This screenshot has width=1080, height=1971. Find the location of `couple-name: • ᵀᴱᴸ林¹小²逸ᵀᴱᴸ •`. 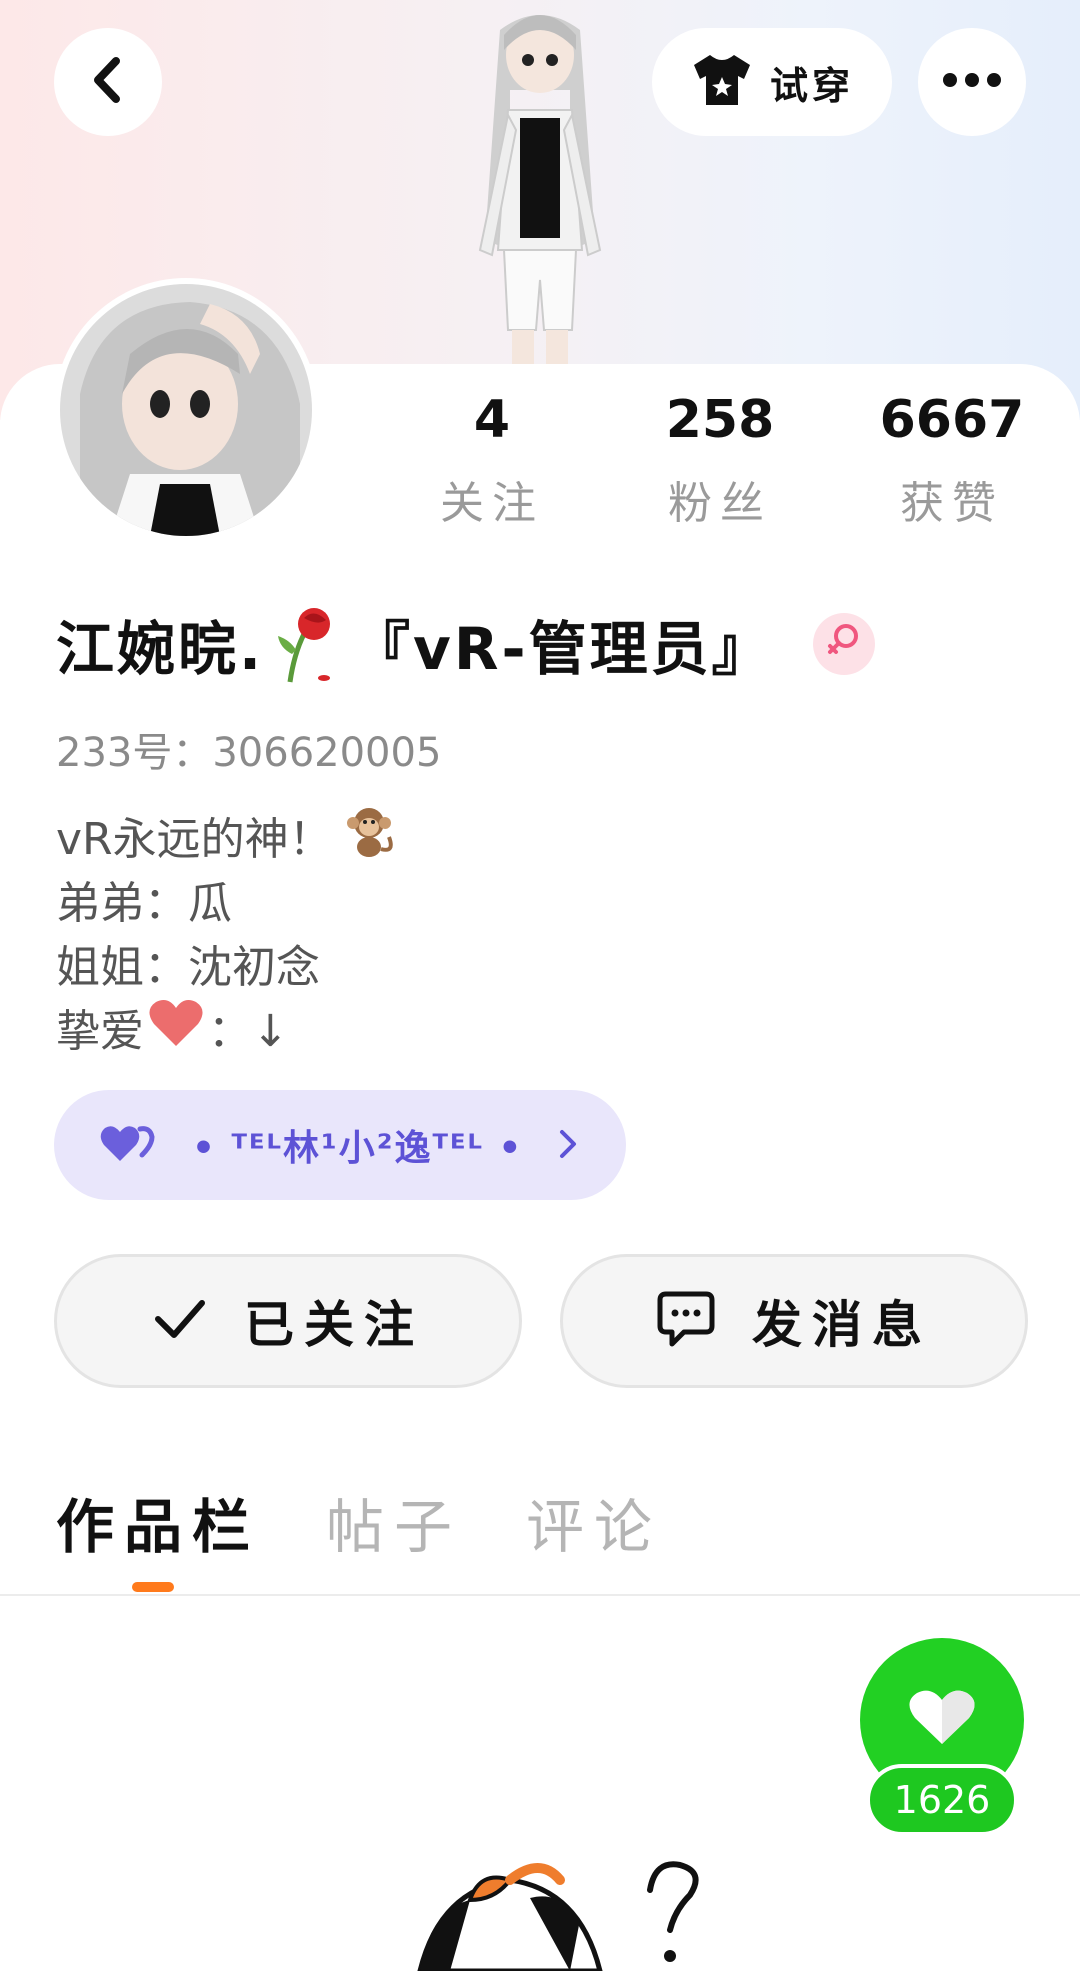

couple-name: • ᵀᴱᴸ林¹小²逸ᵀᴱᴸ • is located at coordinates (358, 1148).